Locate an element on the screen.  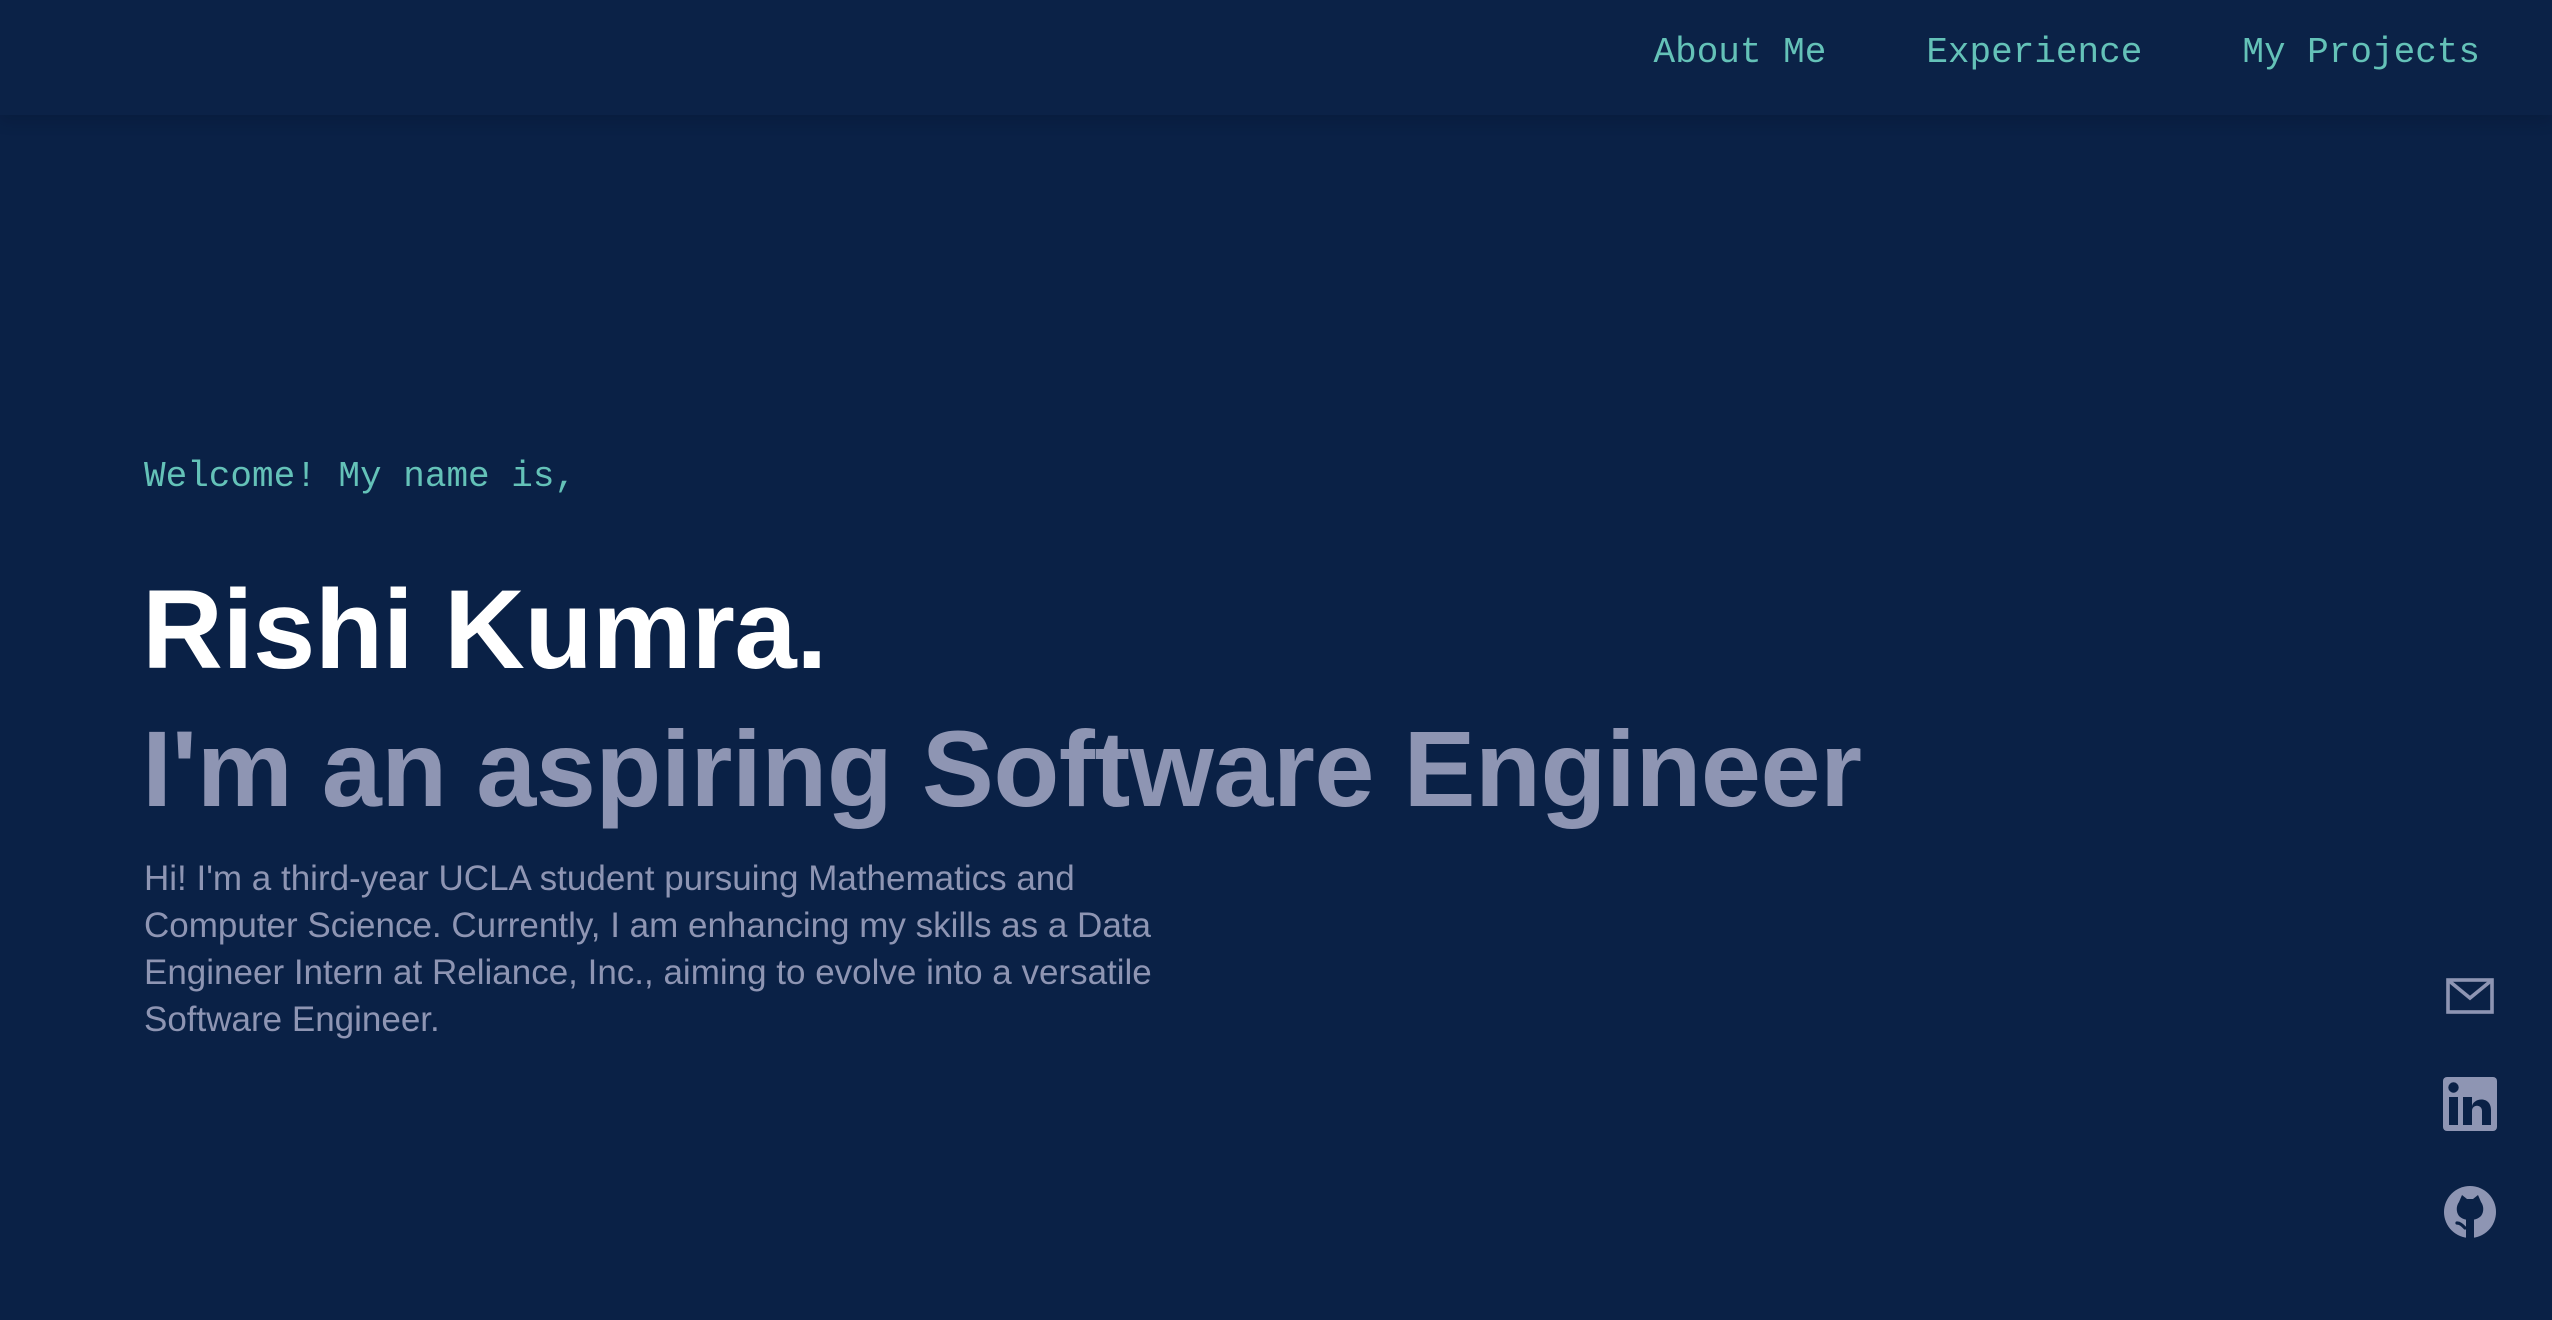
nav-link-about-me: About Me is located at coordinates (1739, 53).